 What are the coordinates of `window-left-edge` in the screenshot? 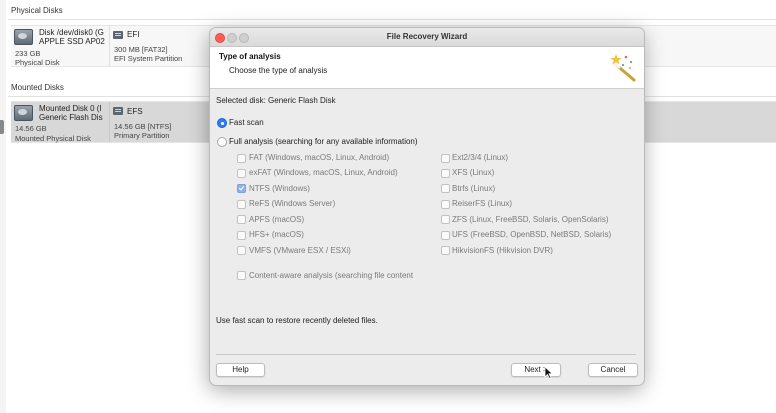 It's located at (3, 206).